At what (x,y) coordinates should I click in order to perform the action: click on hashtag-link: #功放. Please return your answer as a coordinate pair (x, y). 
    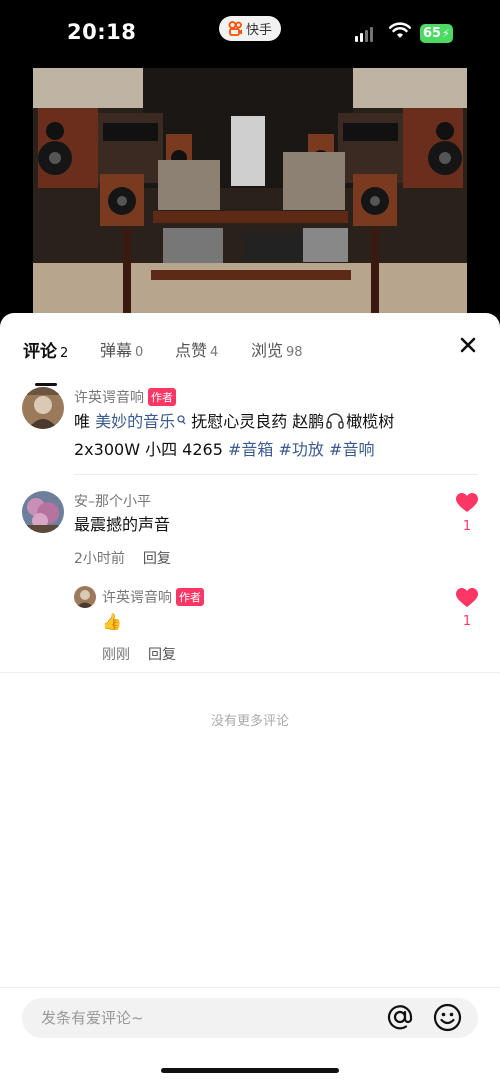
    Looking at the image, I should click on (301, 449).